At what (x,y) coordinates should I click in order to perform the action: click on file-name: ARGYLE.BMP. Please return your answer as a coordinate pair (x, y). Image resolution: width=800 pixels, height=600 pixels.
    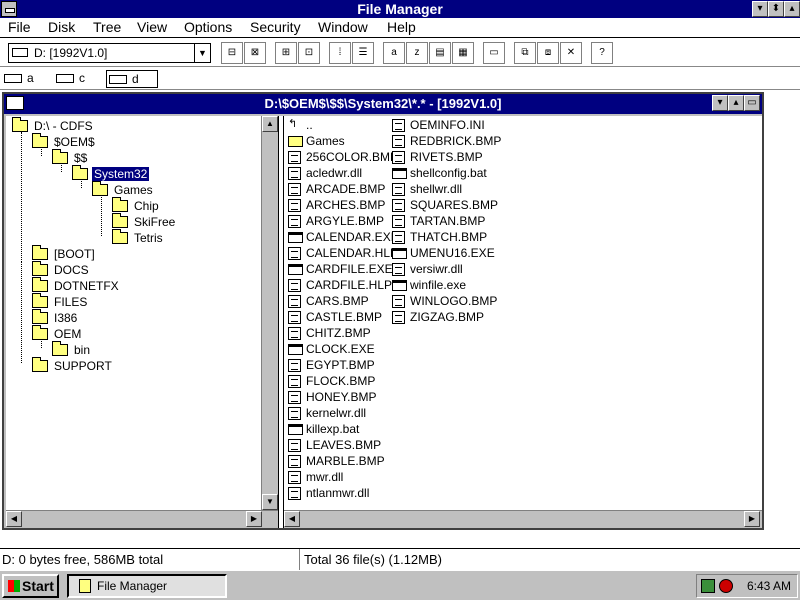
    Looking at the image, I should click on (345, 221).